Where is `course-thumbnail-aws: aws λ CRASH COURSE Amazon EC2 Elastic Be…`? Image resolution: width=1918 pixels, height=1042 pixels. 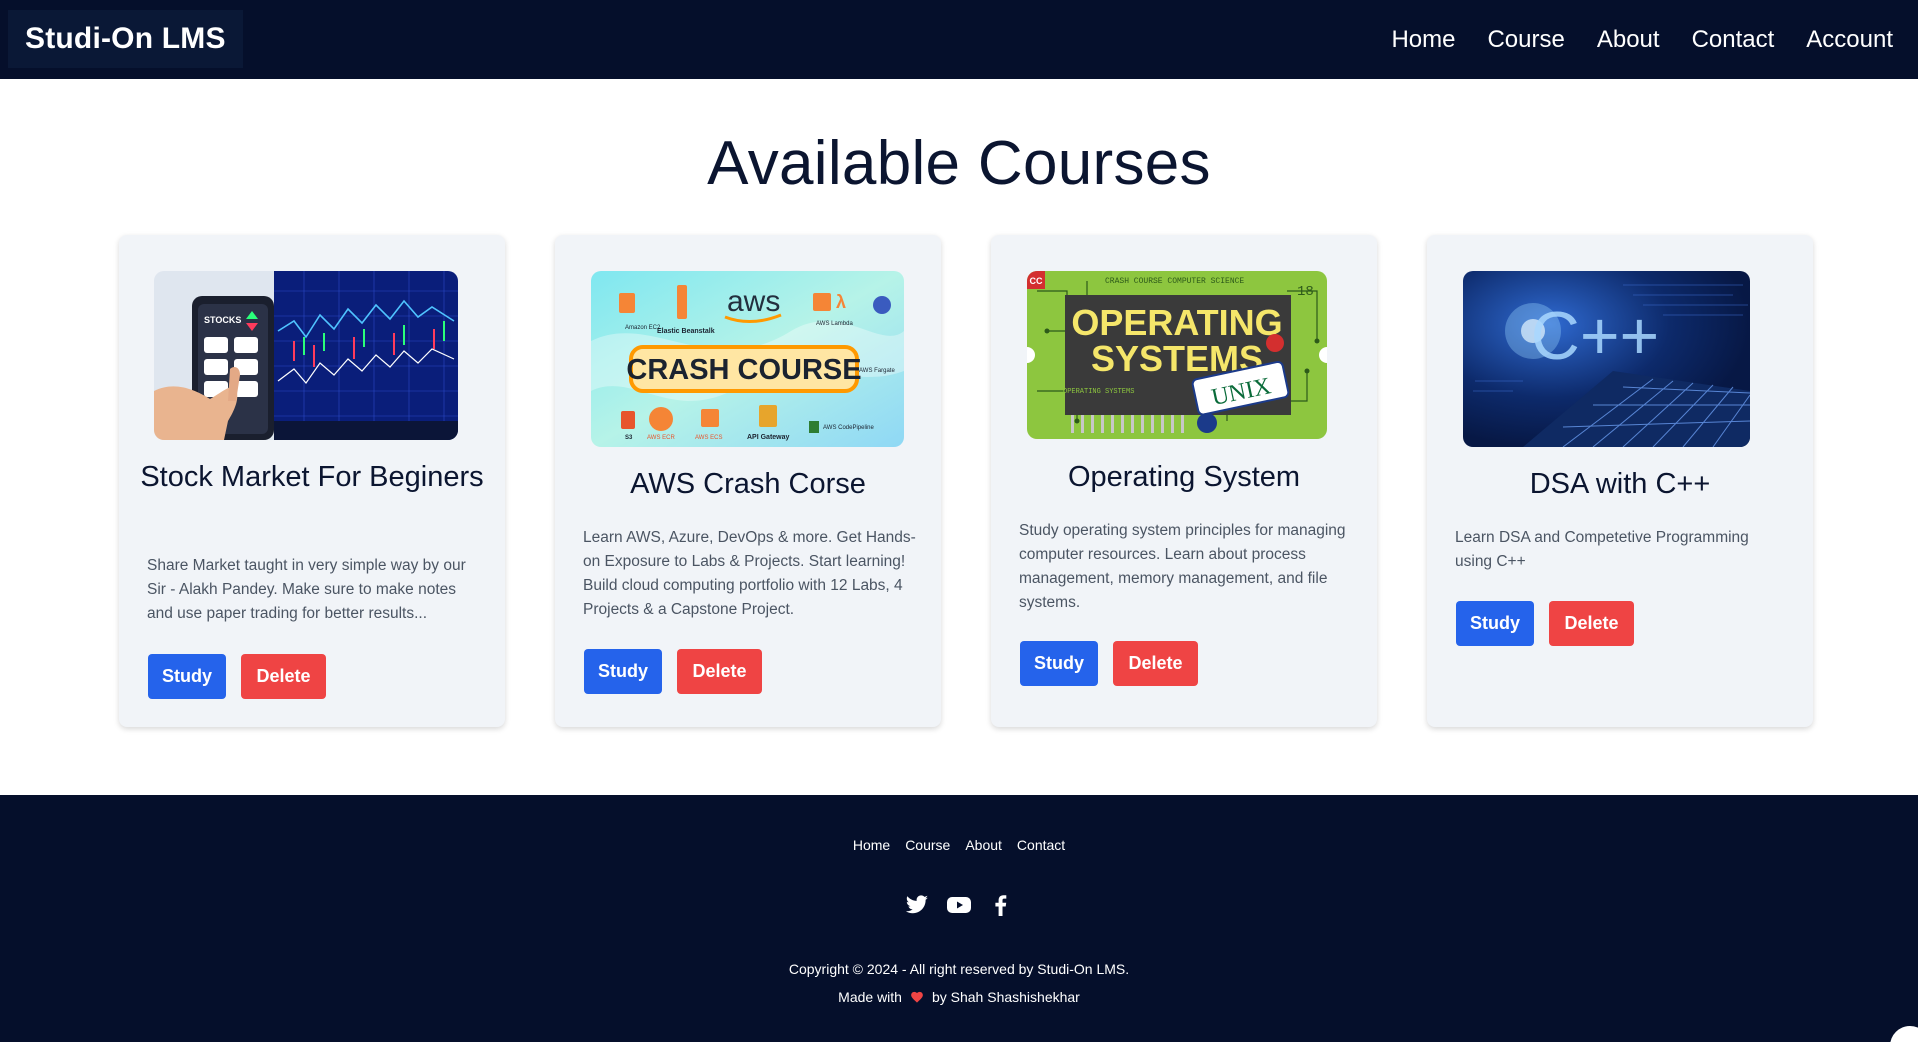
course-thumbnail-aws: aws λ CRASH COURSE Amazon EC2 Elastic Be… is located at coordinates (747, 359).